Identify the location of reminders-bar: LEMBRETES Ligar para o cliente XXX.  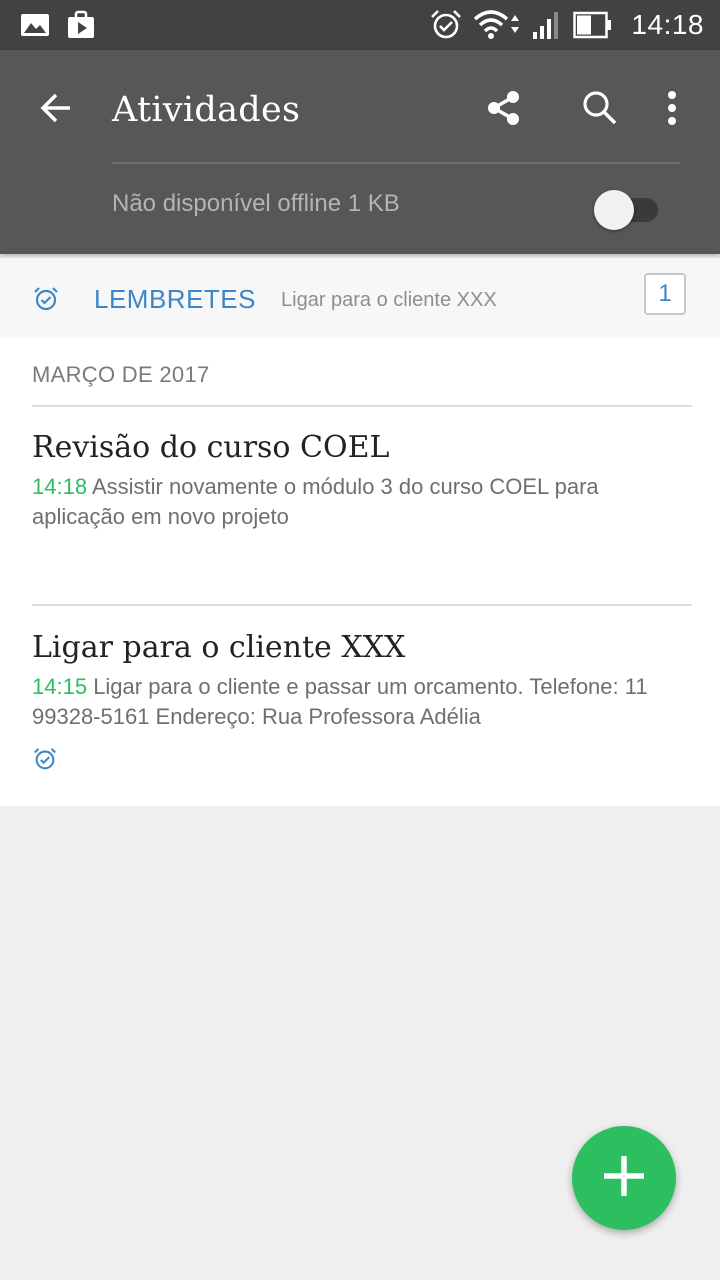
(360, 298).